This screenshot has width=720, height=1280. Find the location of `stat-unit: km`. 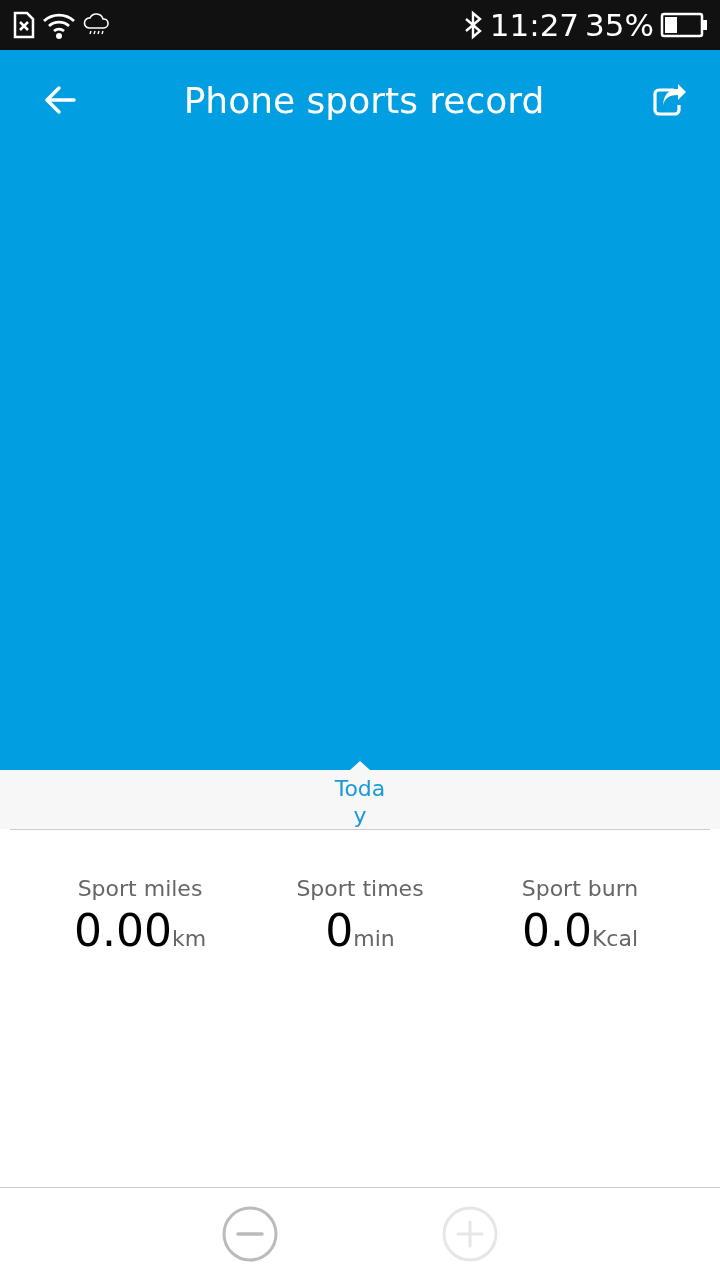

stat-unit: km is located at coordinates (189, 938).